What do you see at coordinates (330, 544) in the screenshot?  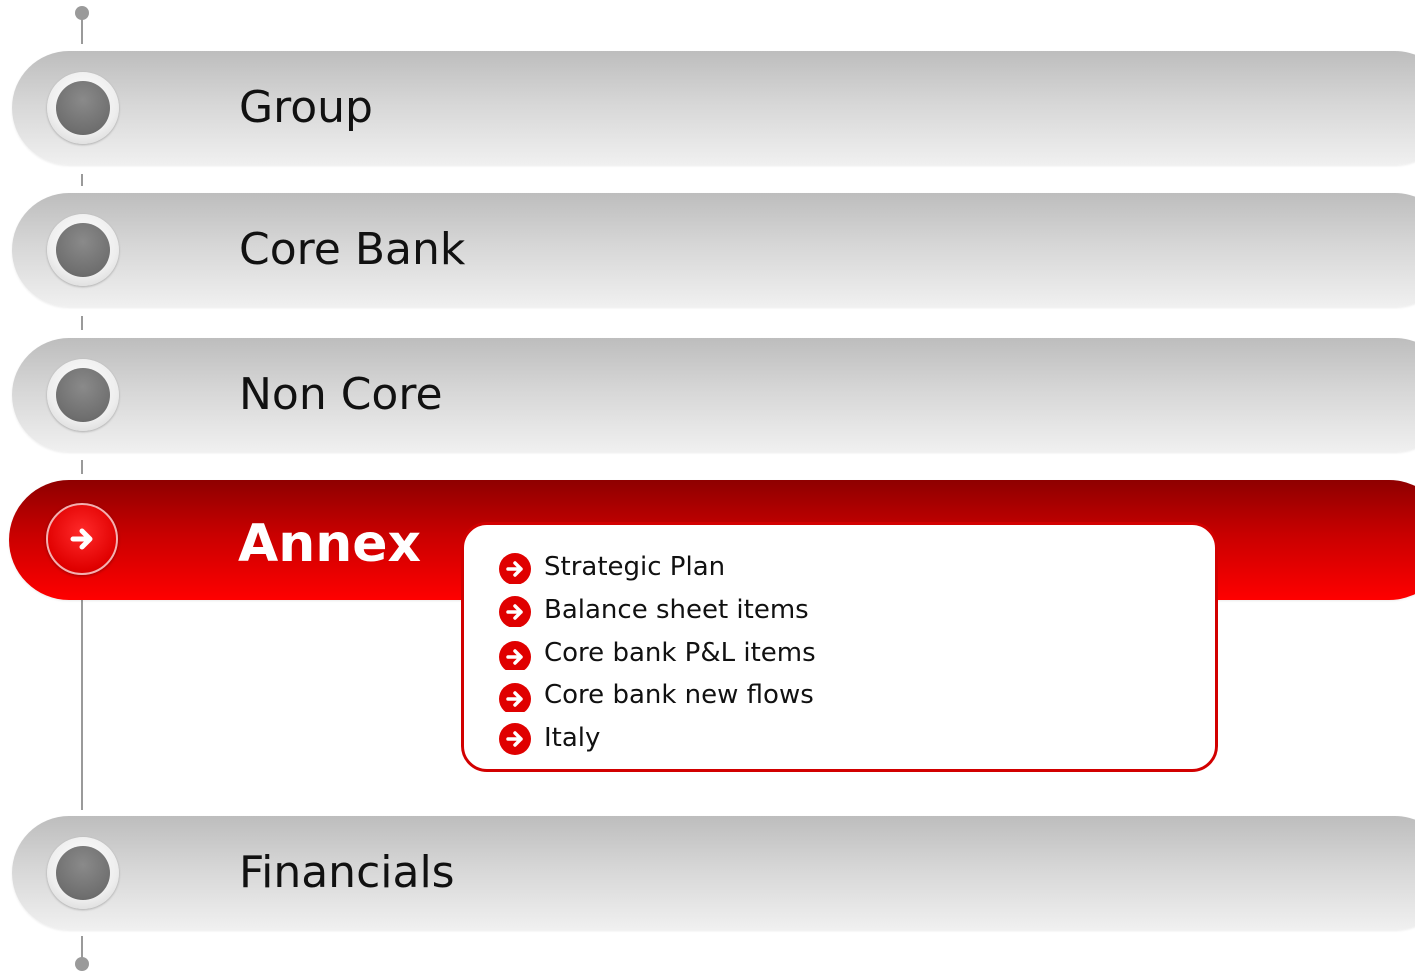 I see `nav-item-label: Annex` at bounding box center [330, 544].